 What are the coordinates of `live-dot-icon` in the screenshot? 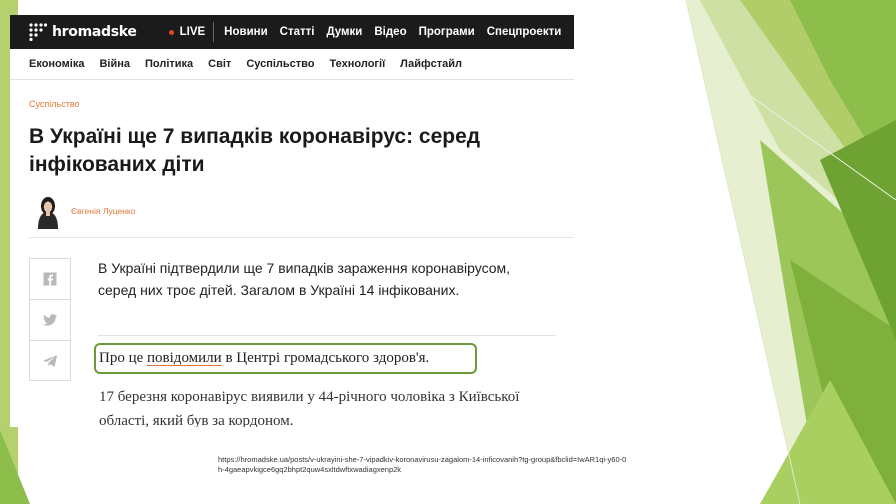 It's located at (171, 32).